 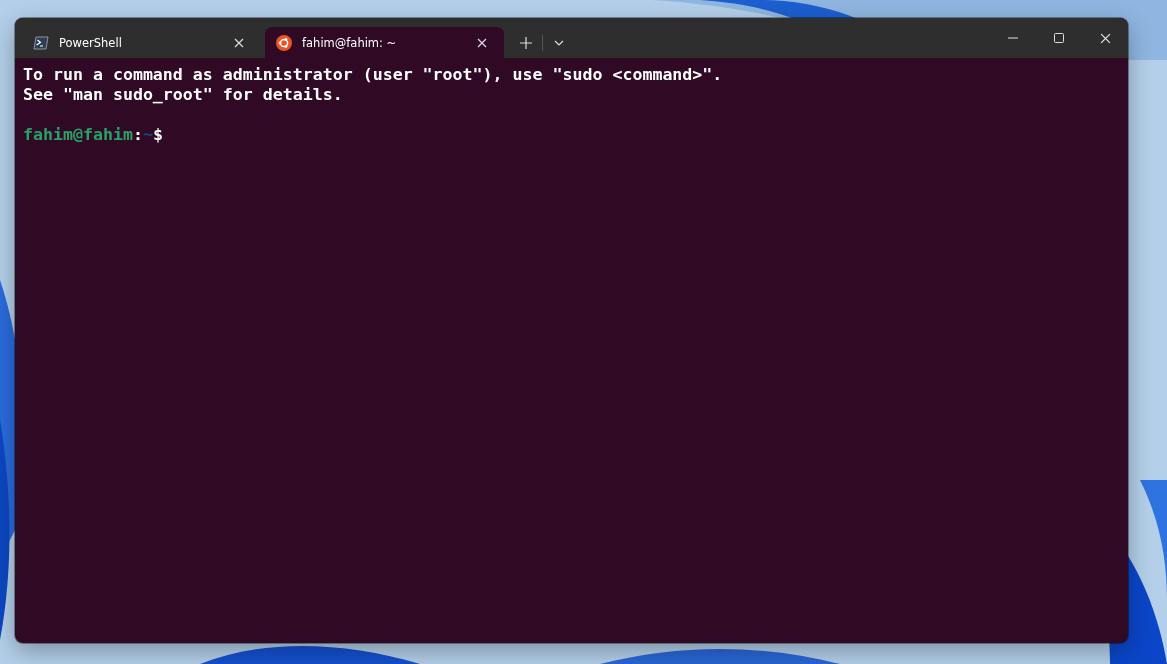 I want to click on tab: fahim@fahim: ~, so click(x=384, y=42).